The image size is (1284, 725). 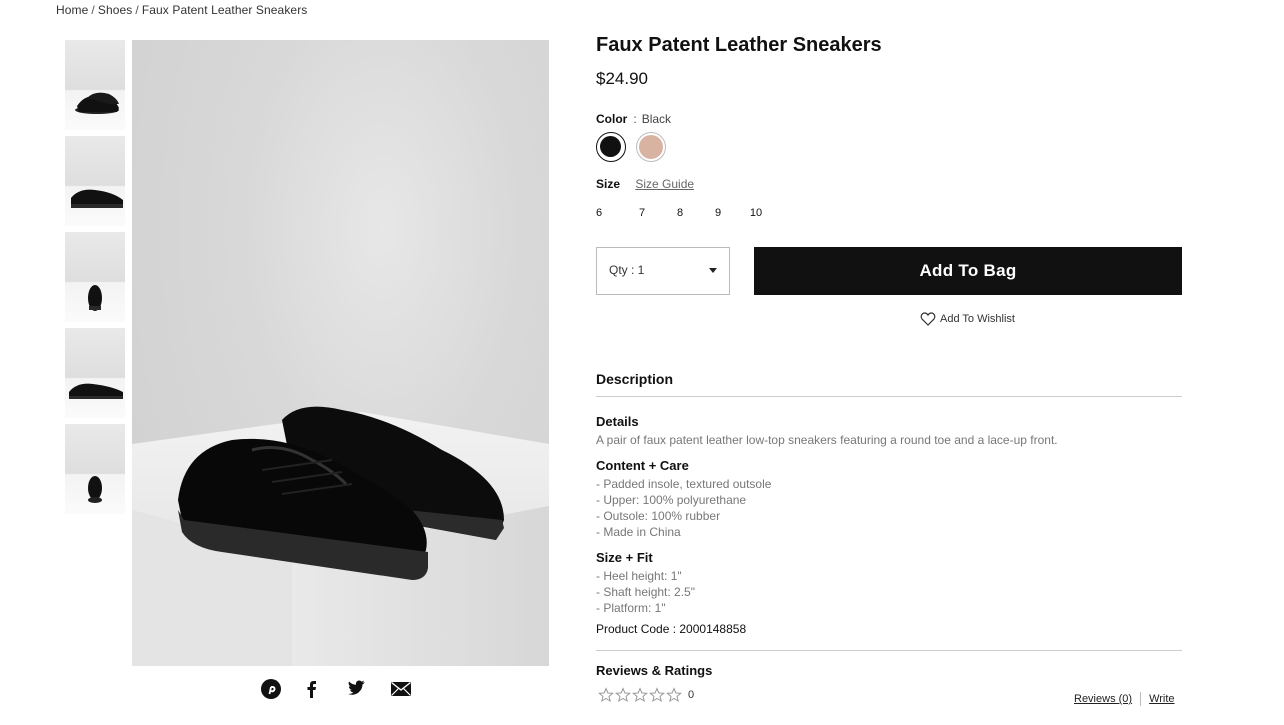 What do you see at coordinates (312, 689) in the screenshot?
I see `facebook-icon` at bounding box center [312, 689].